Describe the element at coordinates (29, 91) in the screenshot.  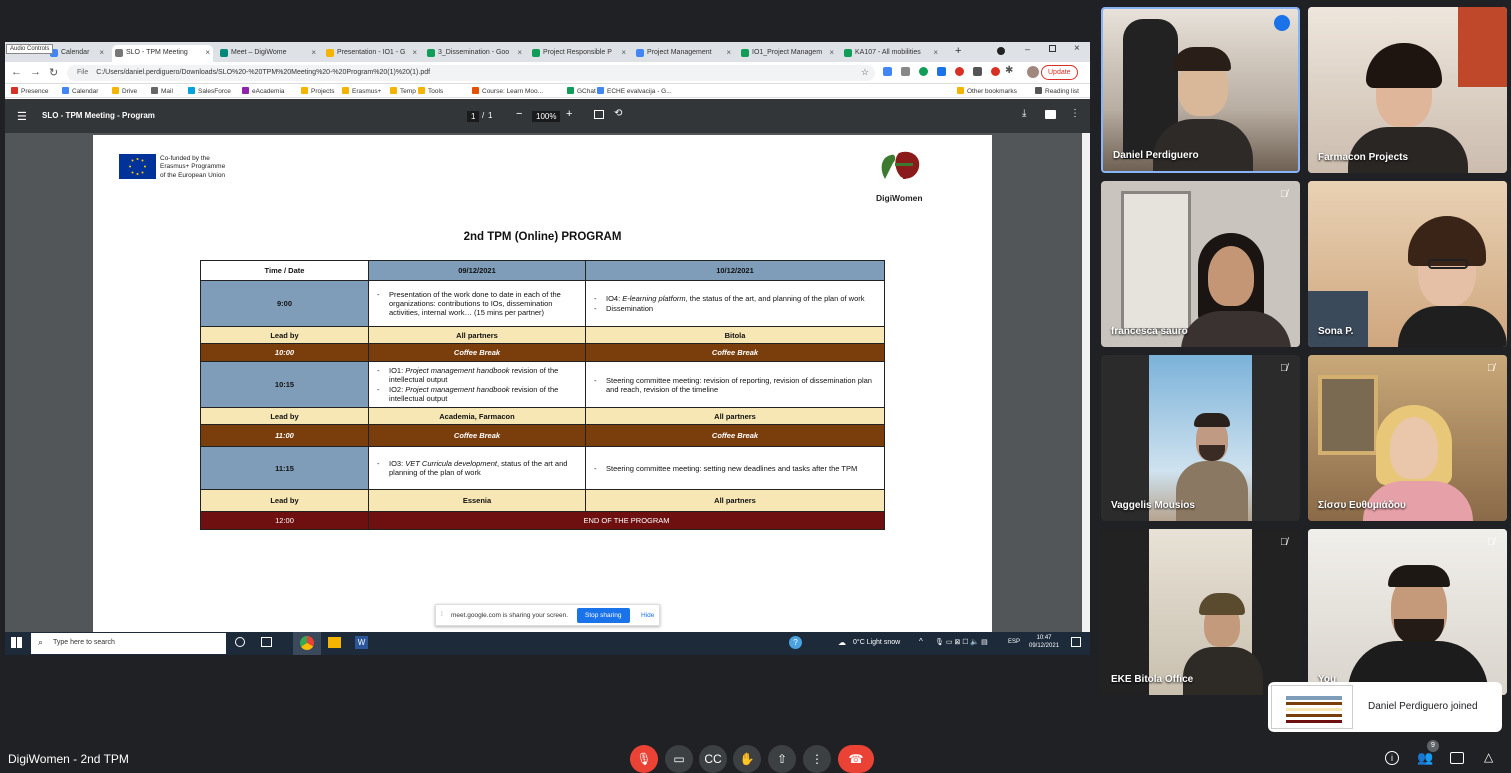
I see `bookmark-item: Presence` at that location.